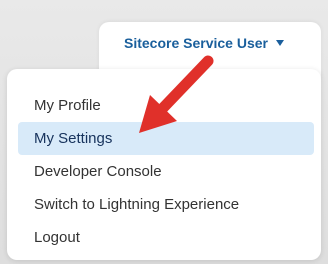 The image size is (328, 264). What do you see at coordinates (166, 138) in the screenshot?
I see `menu-item-my-settings: My Settings` at bounding box center [166, 138].